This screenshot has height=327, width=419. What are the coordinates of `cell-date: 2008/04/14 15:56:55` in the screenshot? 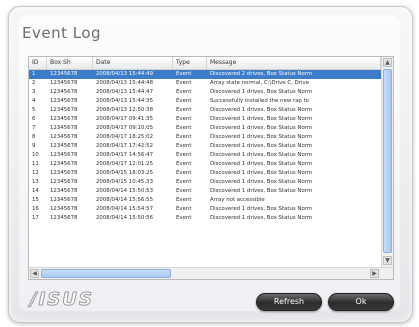 It's located at (124, 200).